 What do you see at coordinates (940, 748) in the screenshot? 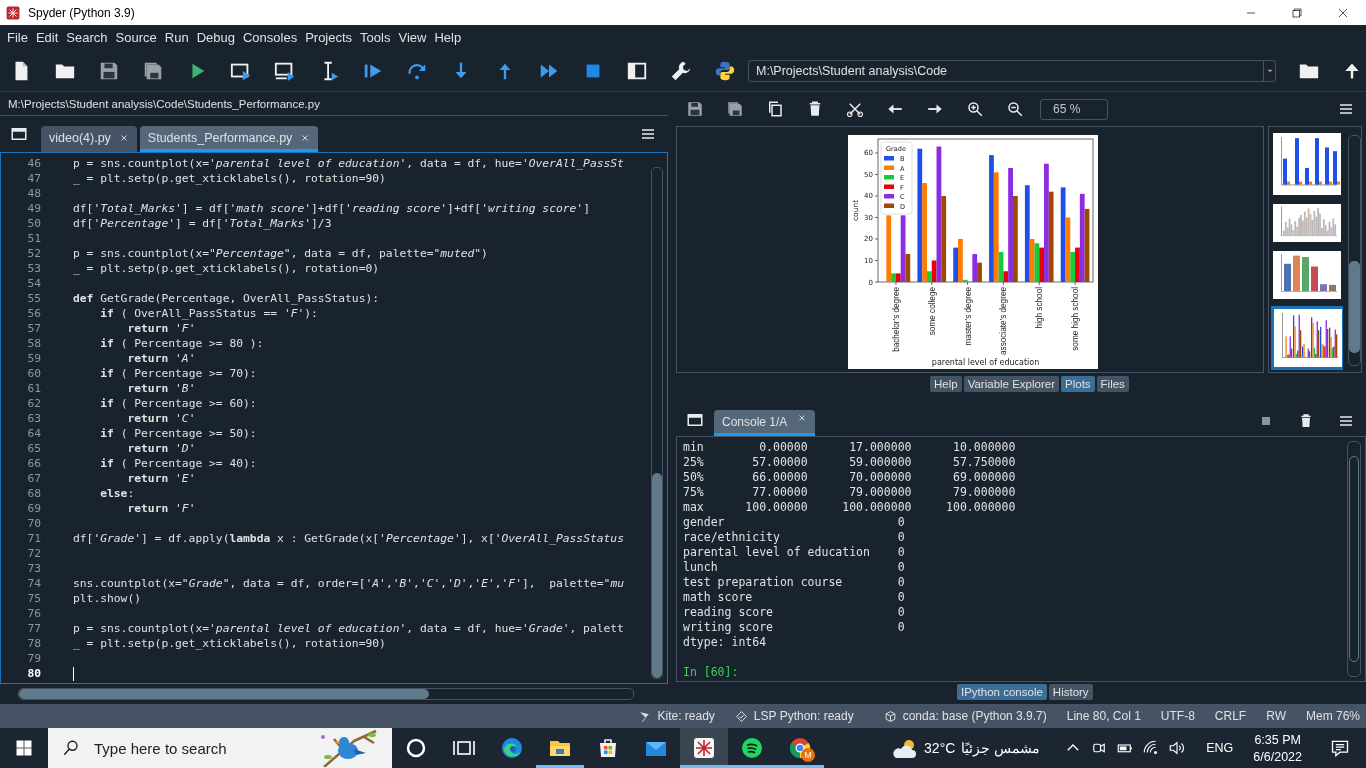
I see `temperature-text: 32°C` at bounding box center [940, 748].